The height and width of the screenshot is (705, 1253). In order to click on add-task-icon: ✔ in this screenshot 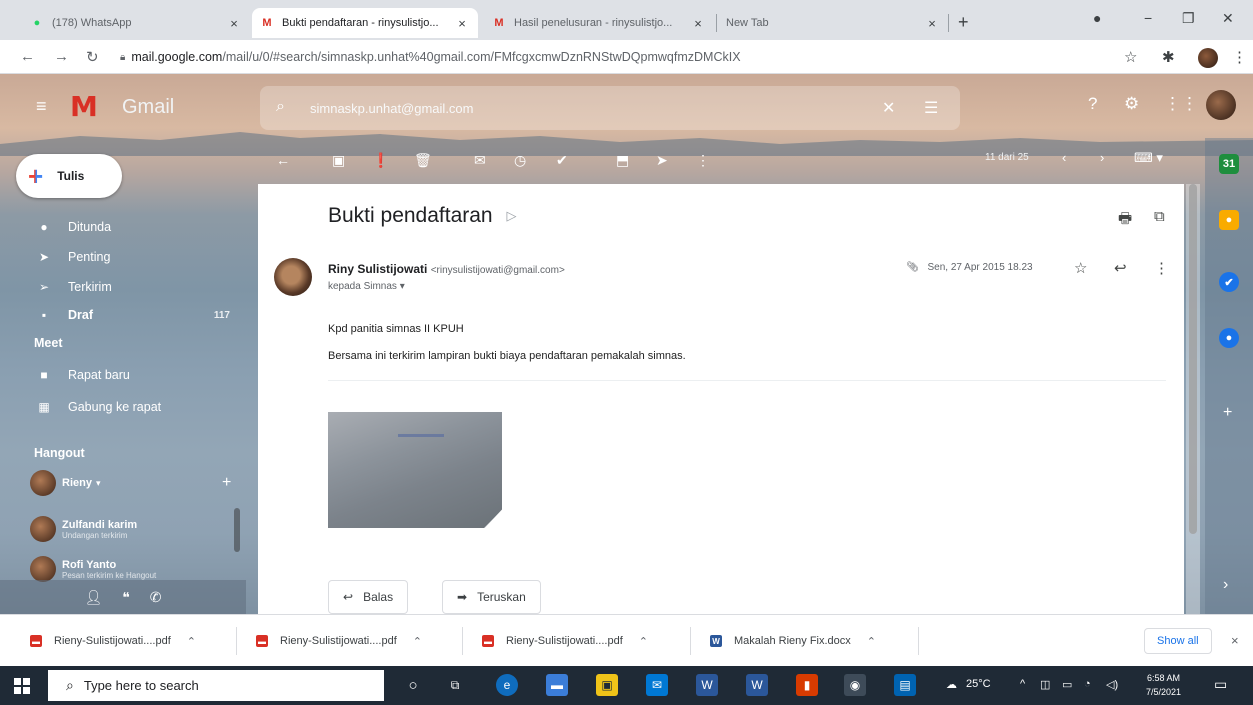, I will do `click(562, 160)`.